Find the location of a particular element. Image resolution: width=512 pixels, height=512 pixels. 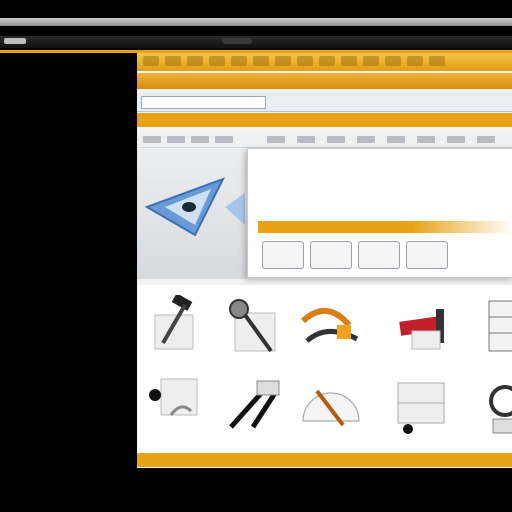

ribbon-secondary is located at coordinates (324, 81).